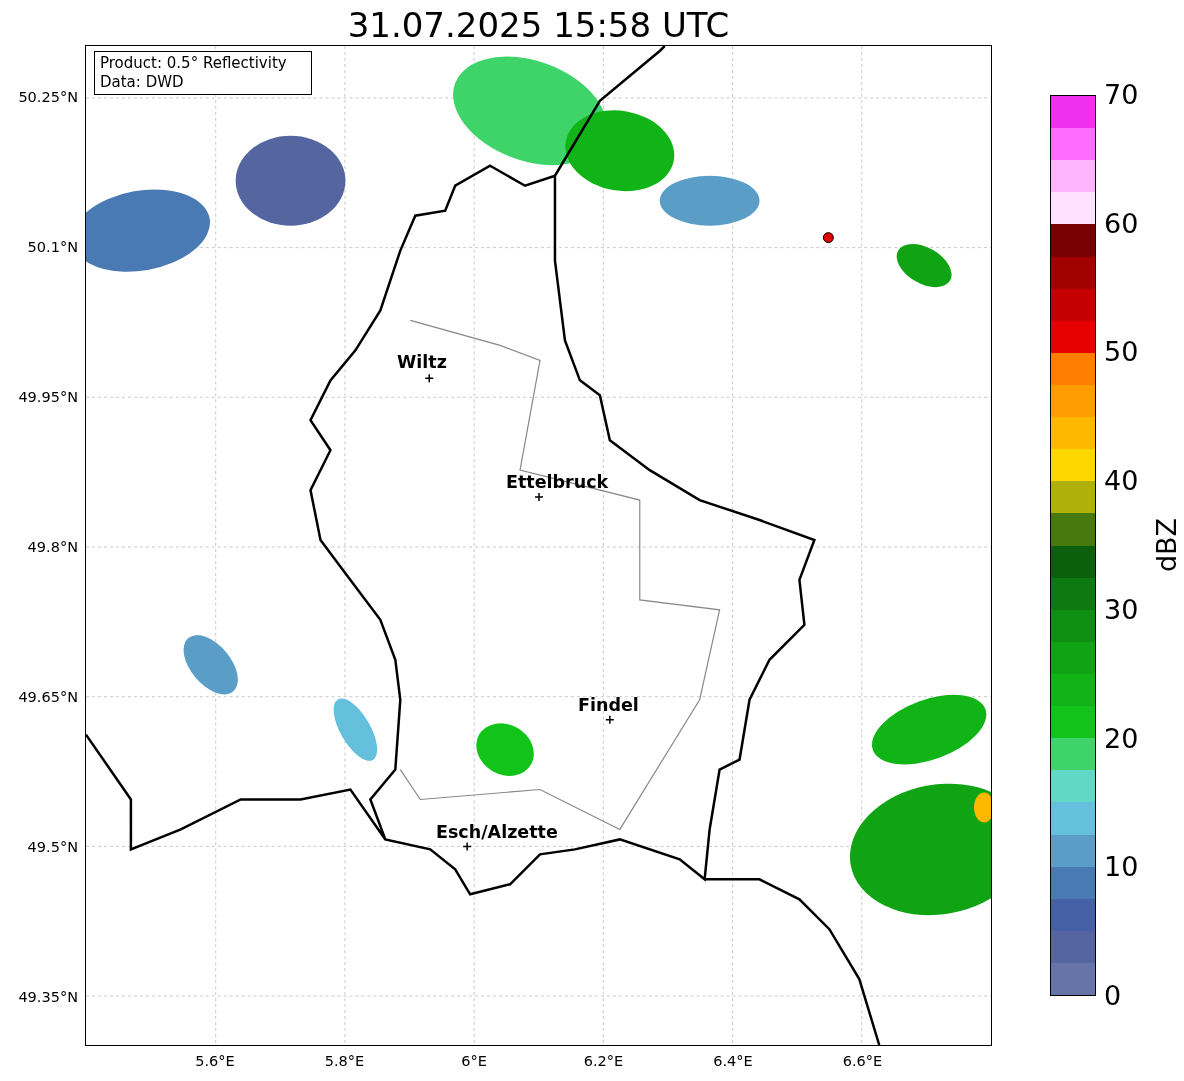 The width and height of the screenshot is (1184, 1081). What do you see at coordinates (1121, 223) in the screenshot?
I see `colorbar-tick-label: 60` at bounding box center [1121, 223].